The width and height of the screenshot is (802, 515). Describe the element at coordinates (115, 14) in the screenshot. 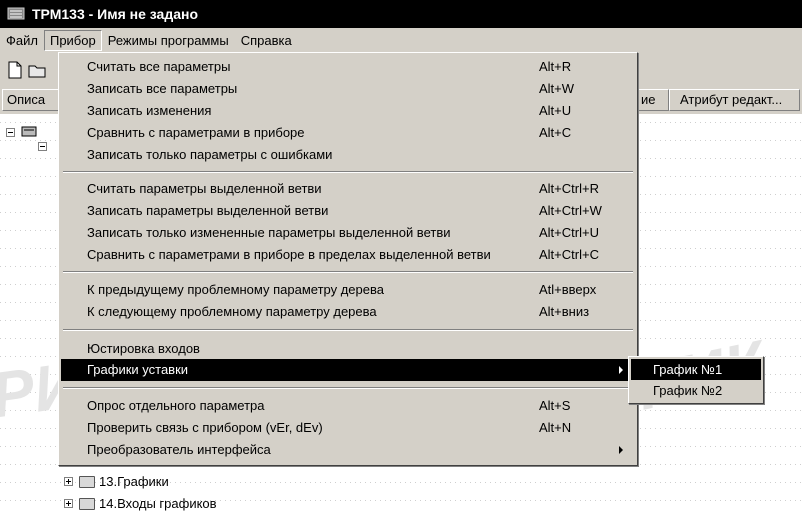

I see `window-title: ТРМ133 - Имя не задано` at that location.